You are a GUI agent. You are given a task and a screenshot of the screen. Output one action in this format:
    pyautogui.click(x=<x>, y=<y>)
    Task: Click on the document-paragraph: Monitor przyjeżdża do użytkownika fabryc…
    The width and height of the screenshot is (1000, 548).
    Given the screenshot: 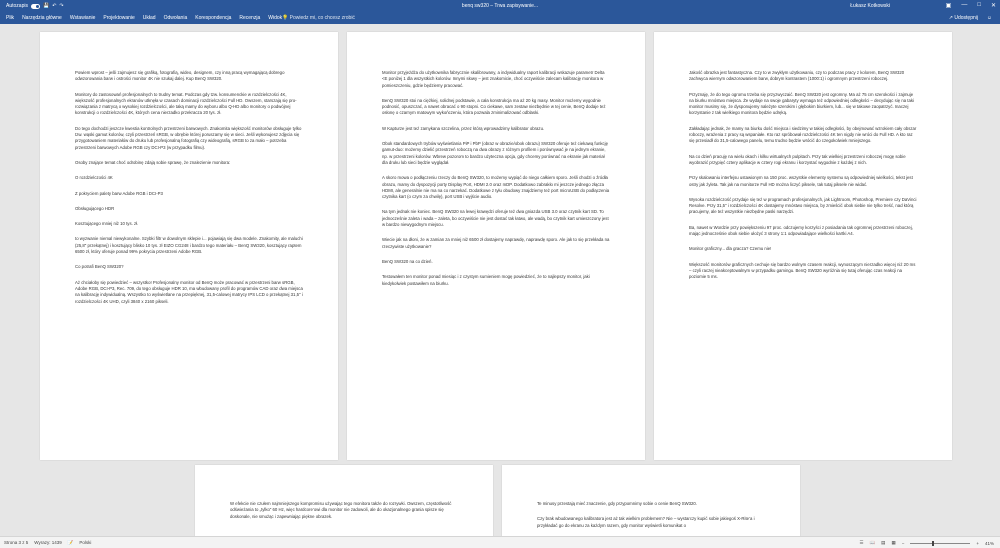 What is the action you would take?
    pyautogui.click(x=496, y=79)
    